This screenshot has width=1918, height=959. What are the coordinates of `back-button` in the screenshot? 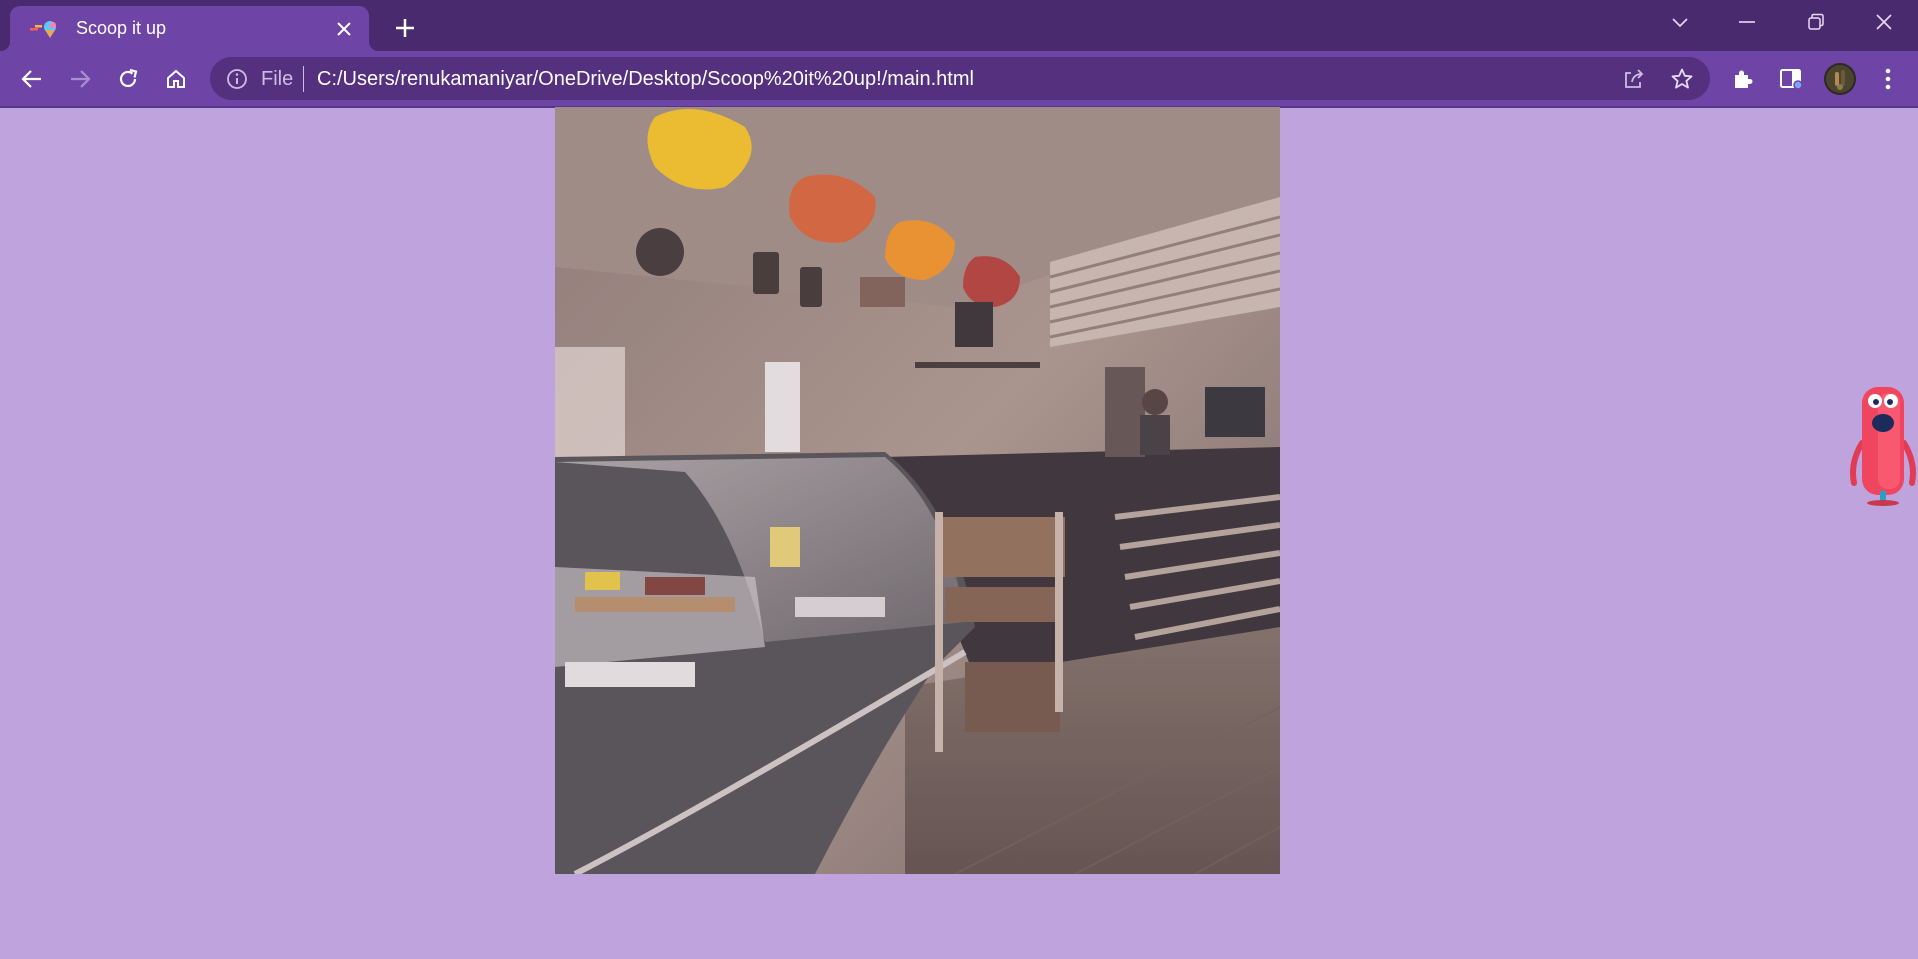 It's located at (32, 79).